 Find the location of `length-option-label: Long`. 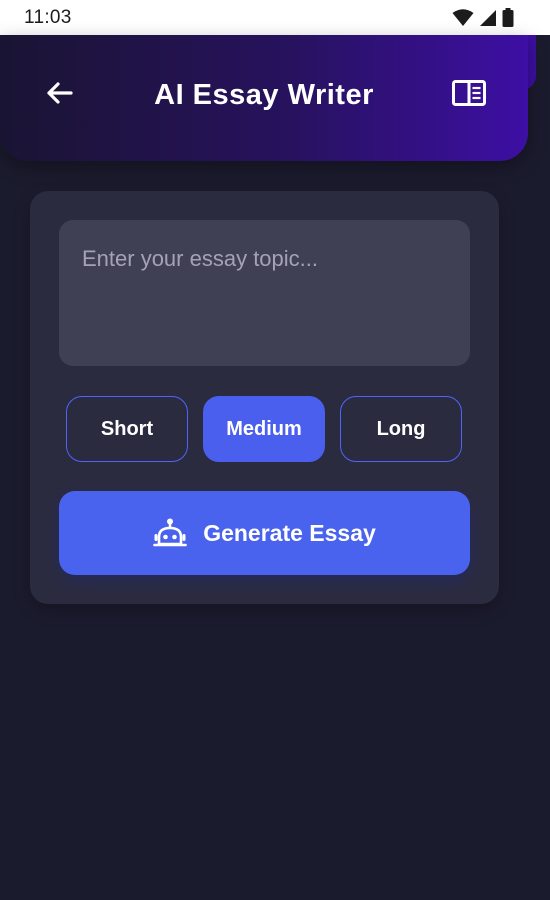

length-option-label: Long is located at coordinates (401, 428).